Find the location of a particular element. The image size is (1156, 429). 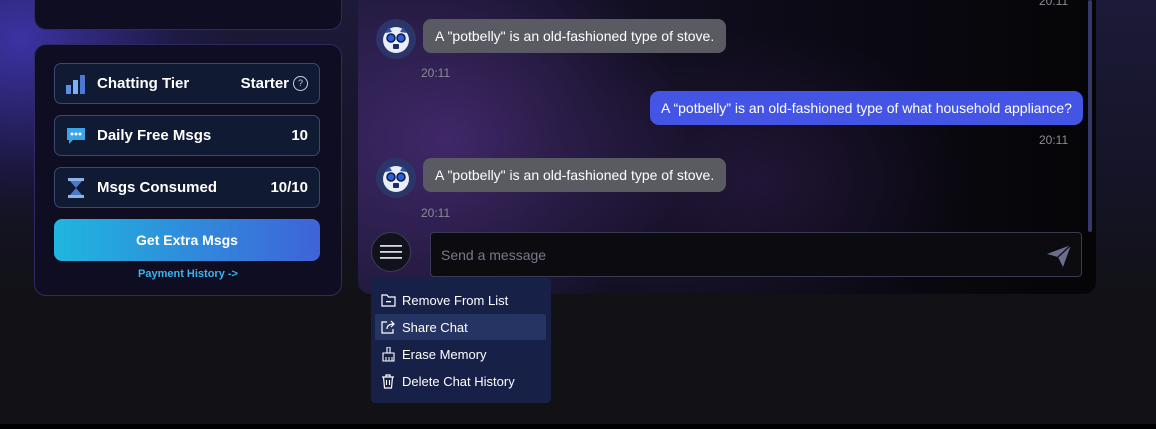

send-button is located at coordinates (1059, 256).